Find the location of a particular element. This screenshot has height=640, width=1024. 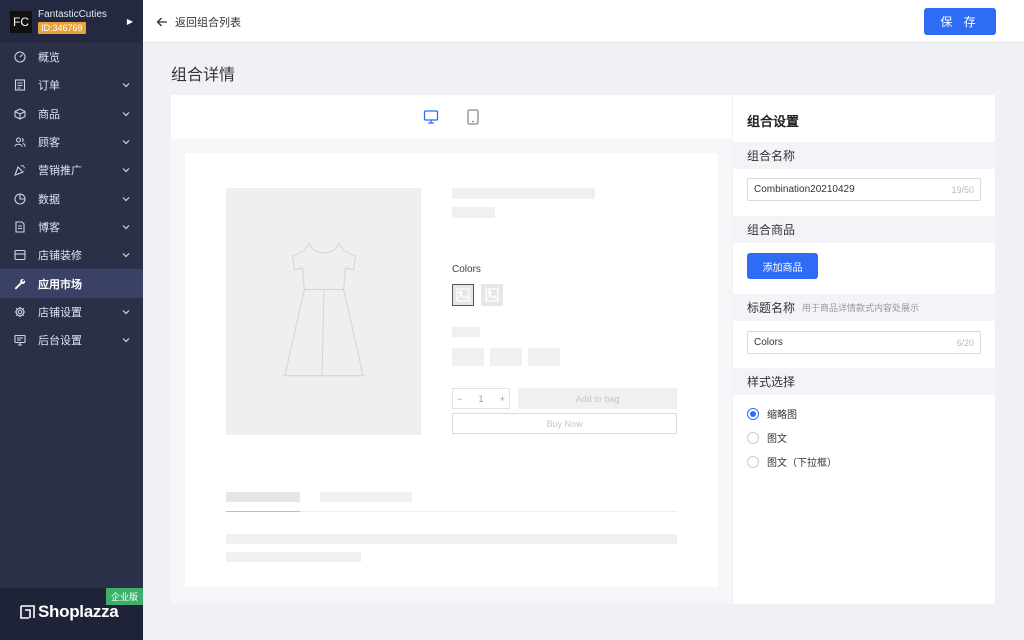

shoplazza-logo: Shoplazza is located at coordinates (69, 612).